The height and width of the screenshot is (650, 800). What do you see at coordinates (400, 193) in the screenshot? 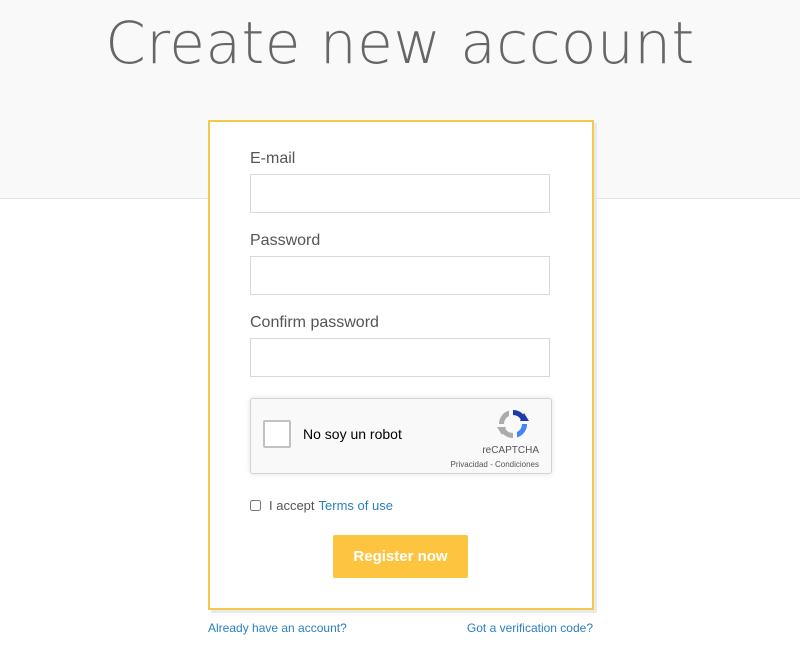
I see `email-field` at bounding box center [400, 193].